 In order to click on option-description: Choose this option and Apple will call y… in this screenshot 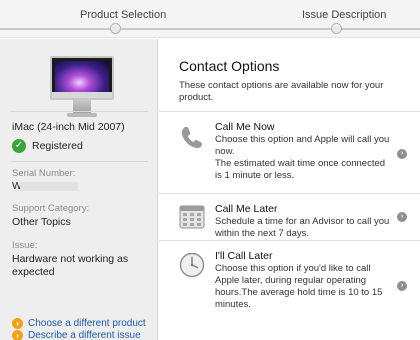, I will do `click(302, 157)`.